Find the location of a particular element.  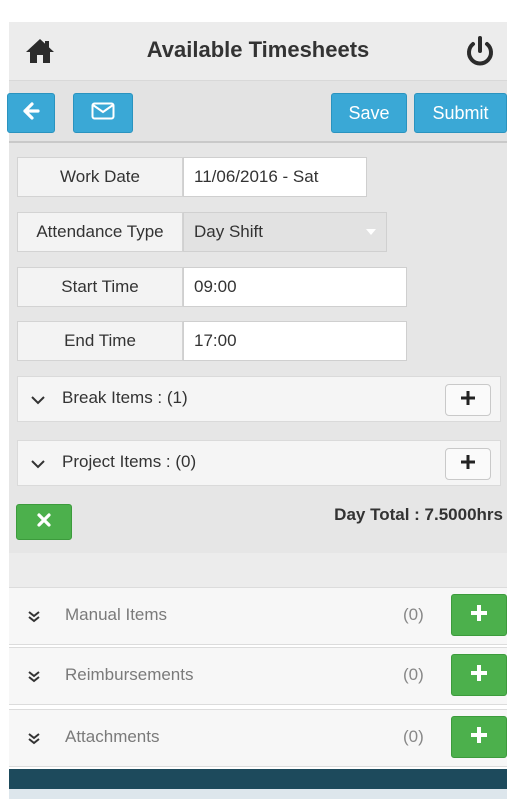

work-date-label: Work Date is located at coordinates (100, 177).